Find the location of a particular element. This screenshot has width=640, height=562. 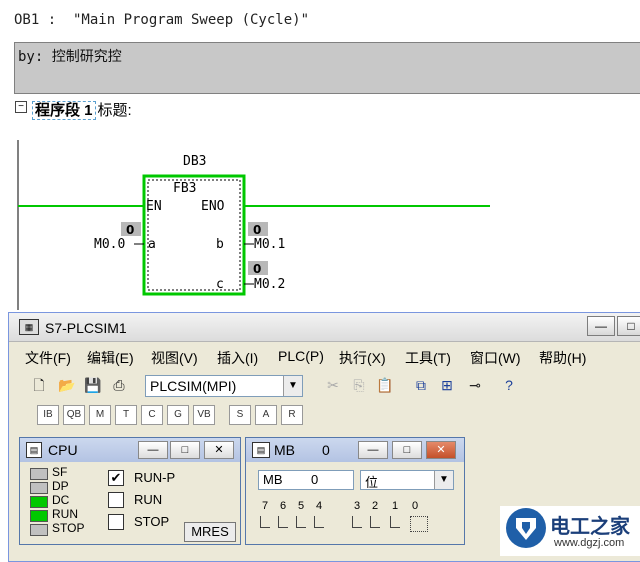

stop-checkbox is located at coordinates (116, 522).